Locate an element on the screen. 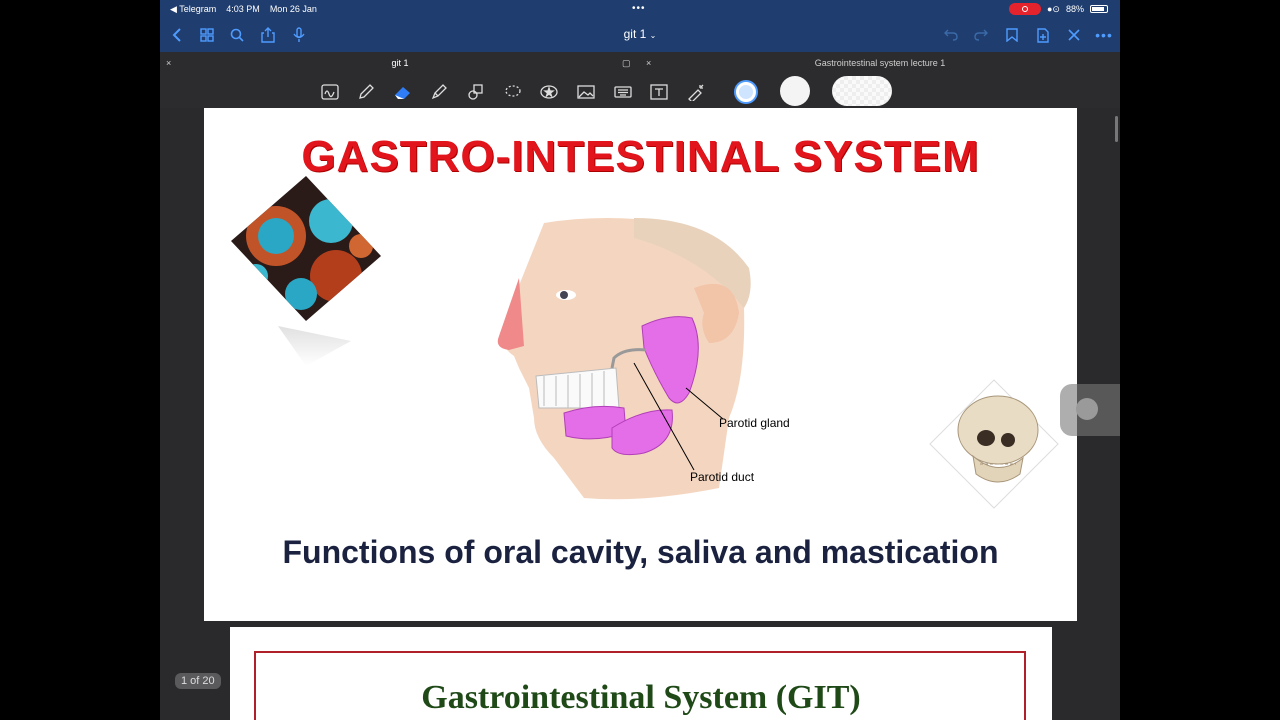 The width and height of the screenshot is (1280, 720). slide2-title: Gastrointestinal System (GIT) is located at coordinates (641, 697).